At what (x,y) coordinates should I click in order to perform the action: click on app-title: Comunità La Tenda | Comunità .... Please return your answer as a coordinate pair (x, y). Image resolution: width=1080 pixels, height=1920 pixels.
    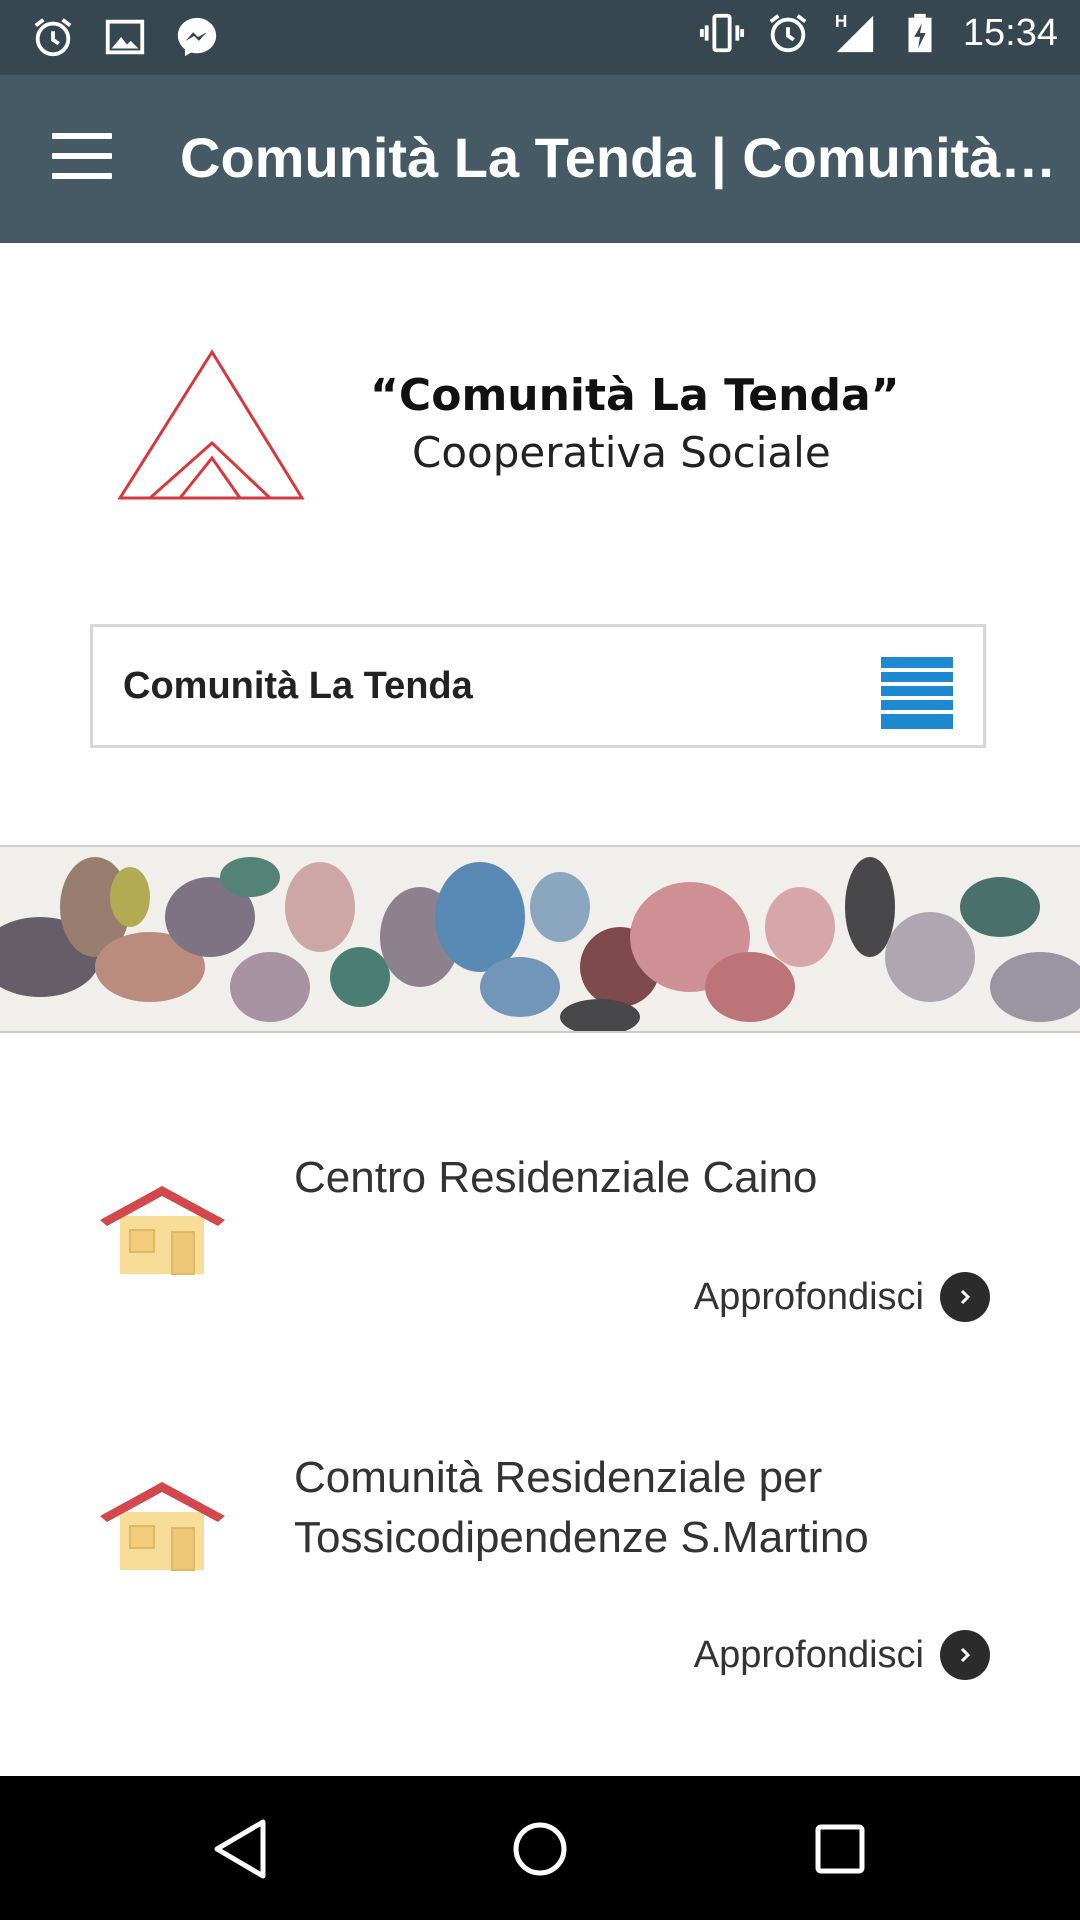
    Looking at the image, I should click on (620, 157).